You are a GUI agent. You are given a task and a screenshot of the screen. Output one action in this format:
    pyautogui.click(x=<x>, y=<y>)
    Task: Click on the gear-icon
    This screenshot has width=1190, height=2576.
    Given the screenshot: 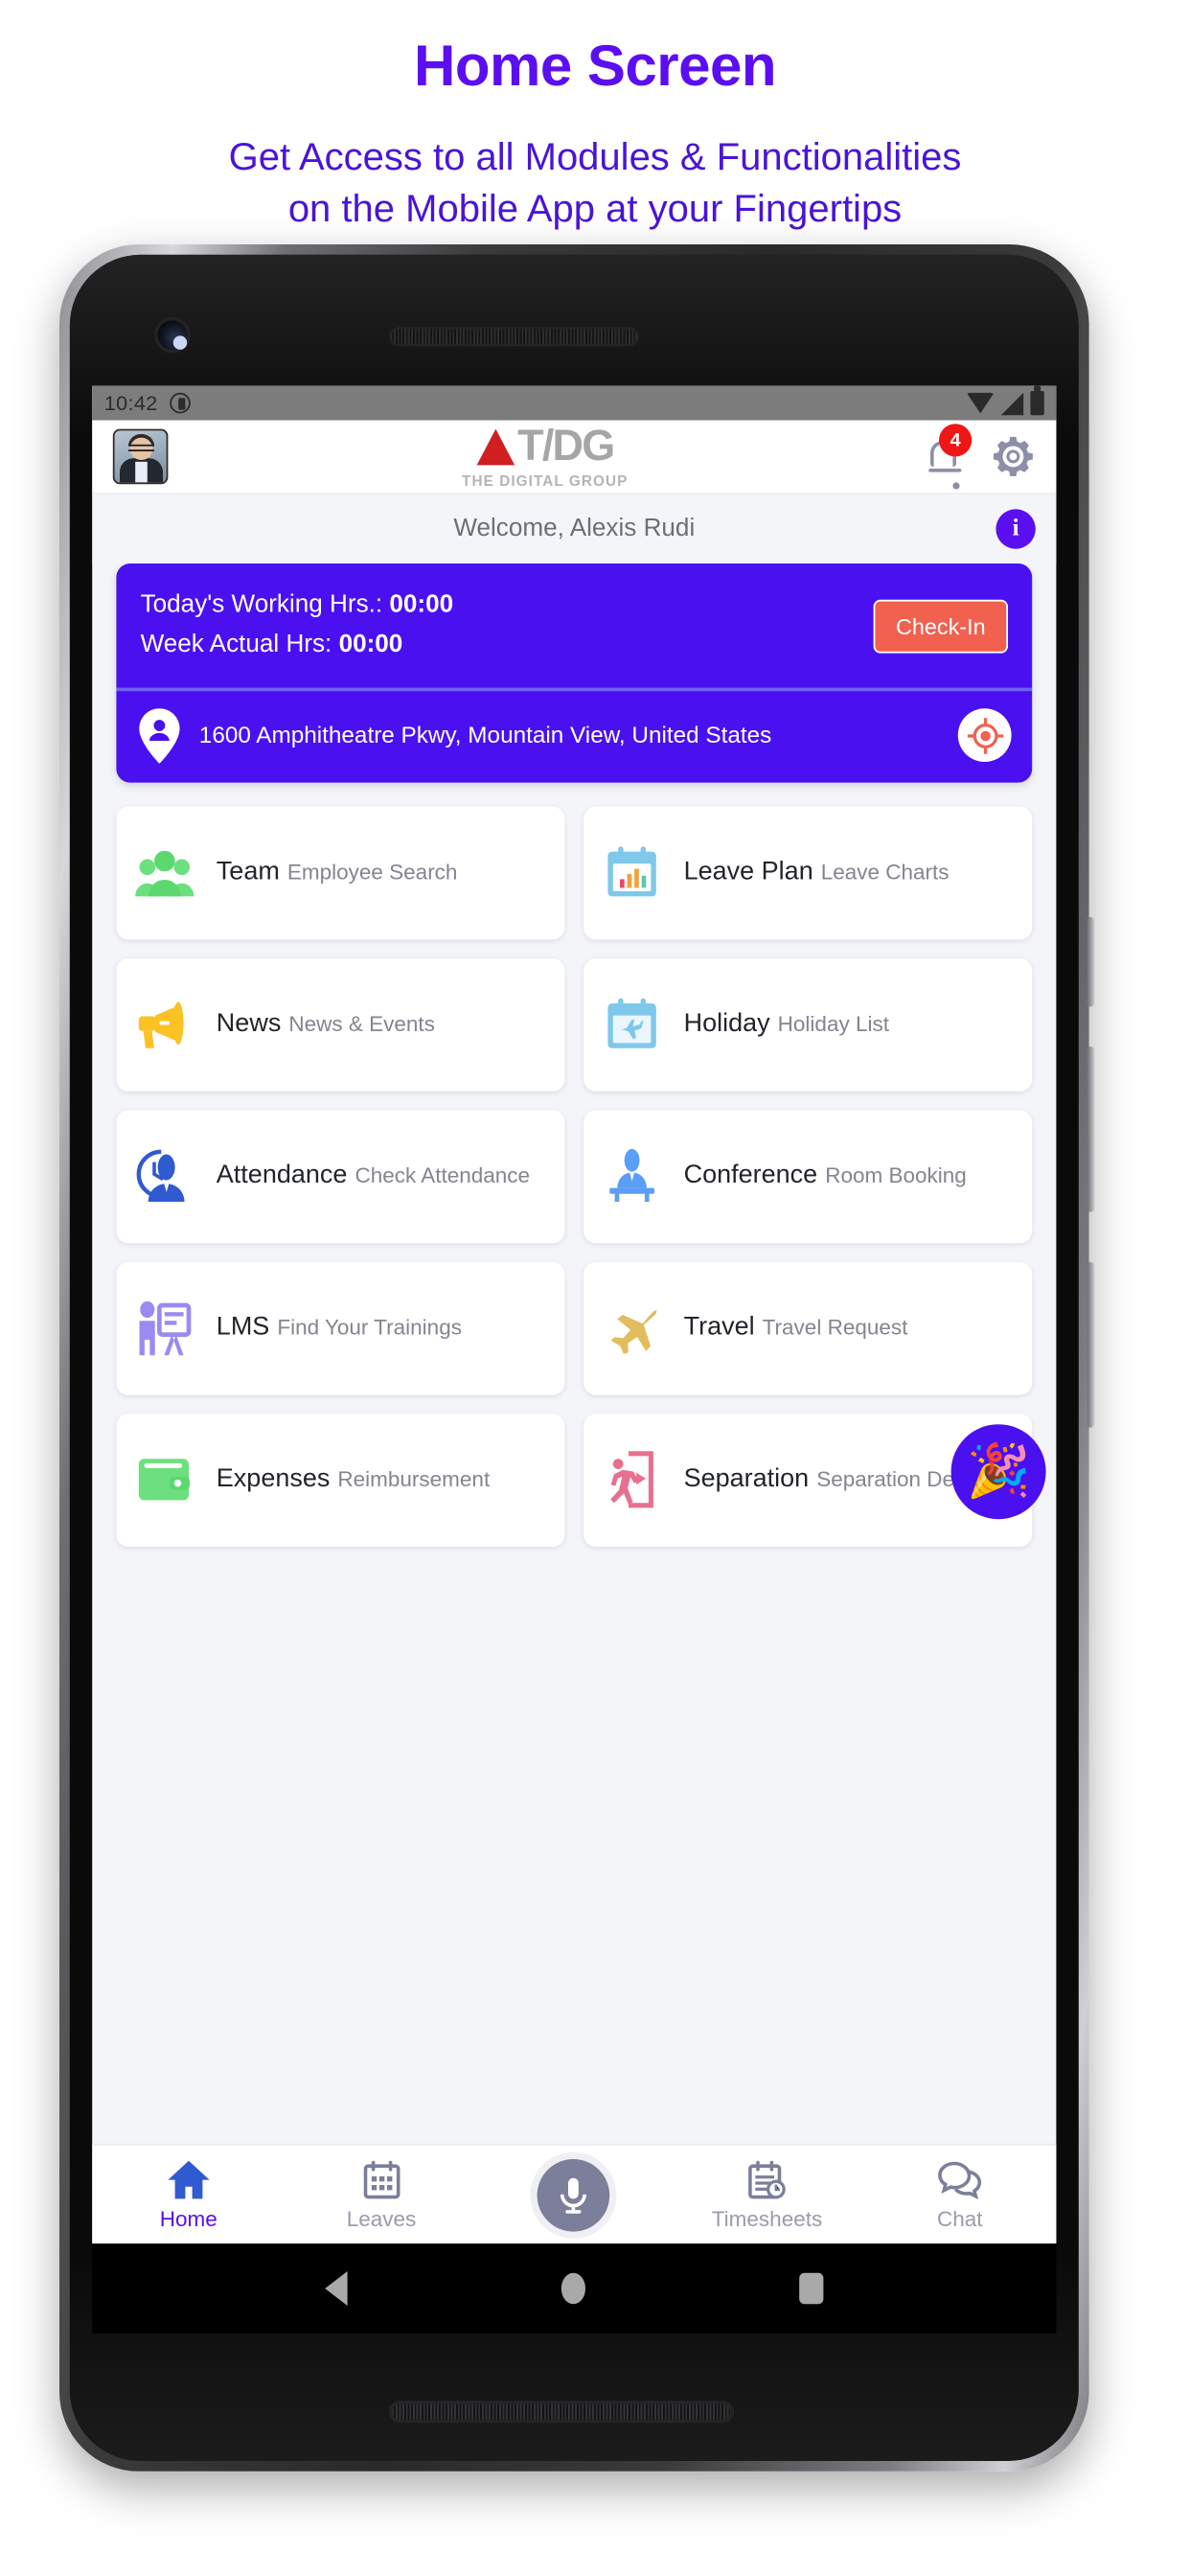 What is the action you would take?
    pyautogui.click(x=1013, y=456)
    